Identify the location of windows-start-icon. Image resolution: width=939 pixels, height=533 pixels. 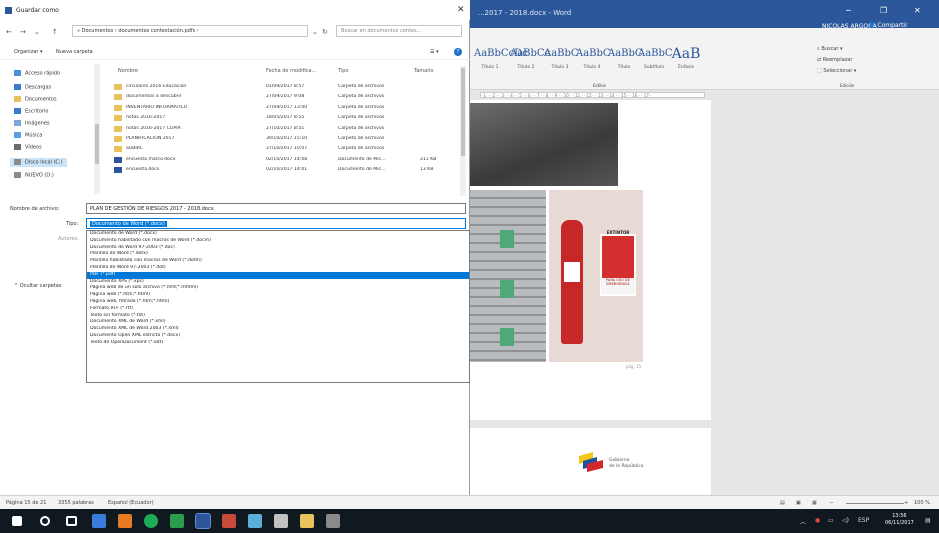
(17, 521).